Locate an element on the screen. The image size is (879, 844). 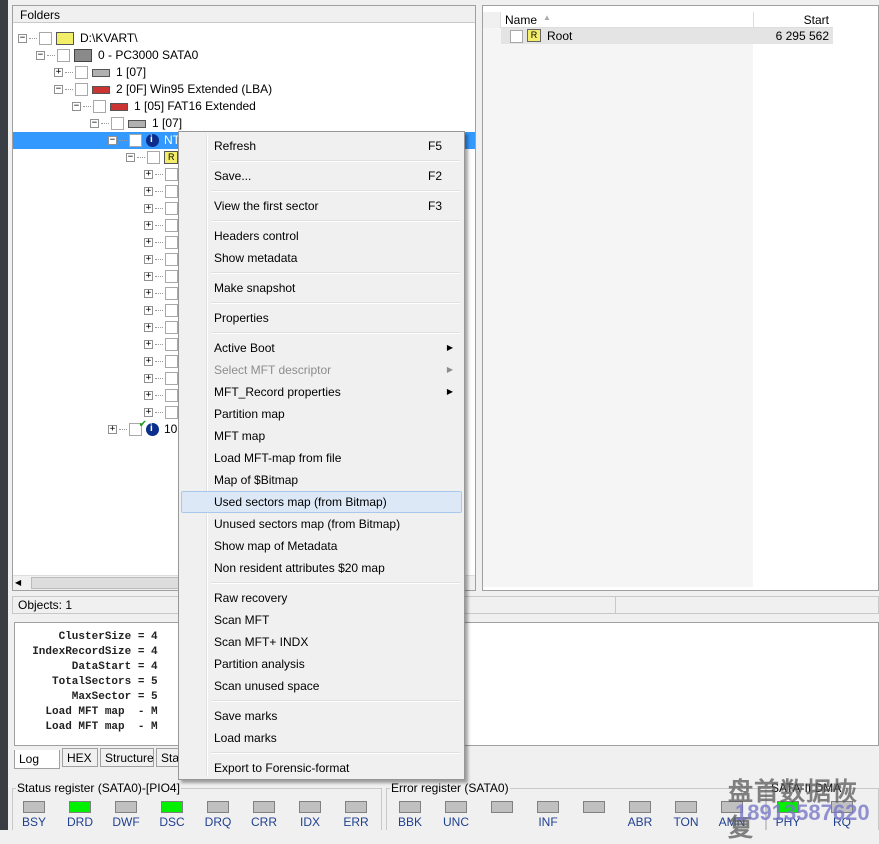
menu-item-show-map-of-metadata: Show map of Metadata is located at coordinates (321, 546).